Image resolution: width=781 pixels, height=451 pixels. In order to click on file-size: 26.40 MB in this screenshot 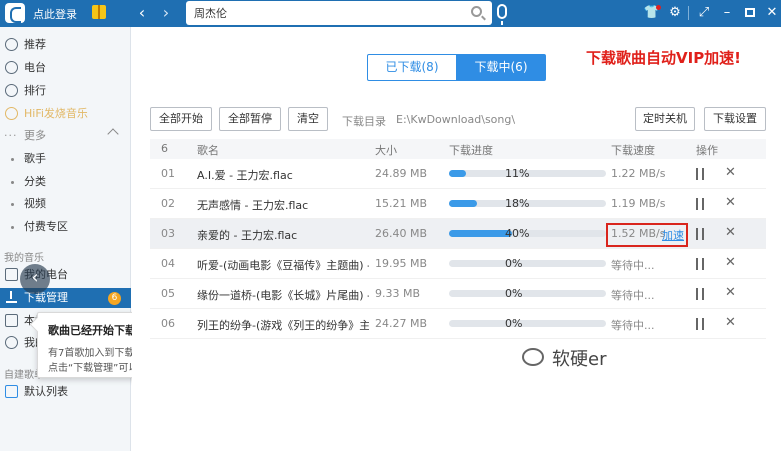, I will do `click(401, 233)`.